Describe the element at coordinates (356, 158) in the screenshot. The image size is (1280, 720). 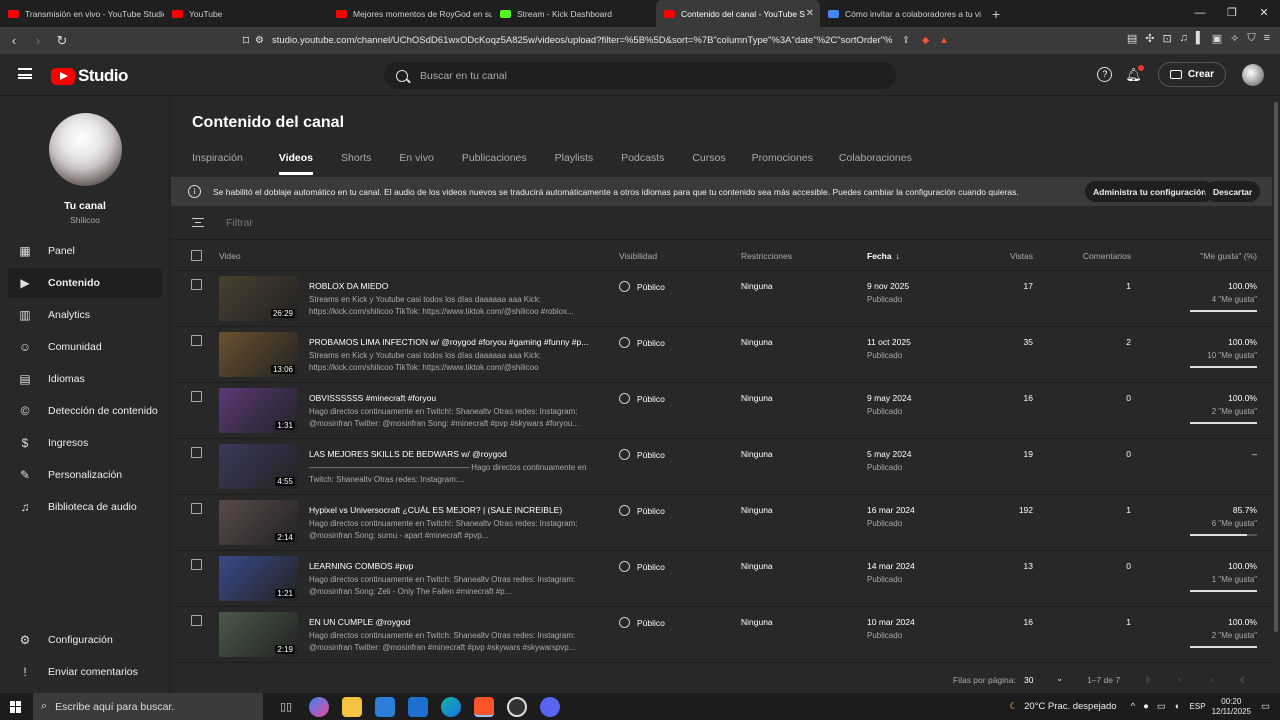
I see `content-tab: Shorts` at that location.